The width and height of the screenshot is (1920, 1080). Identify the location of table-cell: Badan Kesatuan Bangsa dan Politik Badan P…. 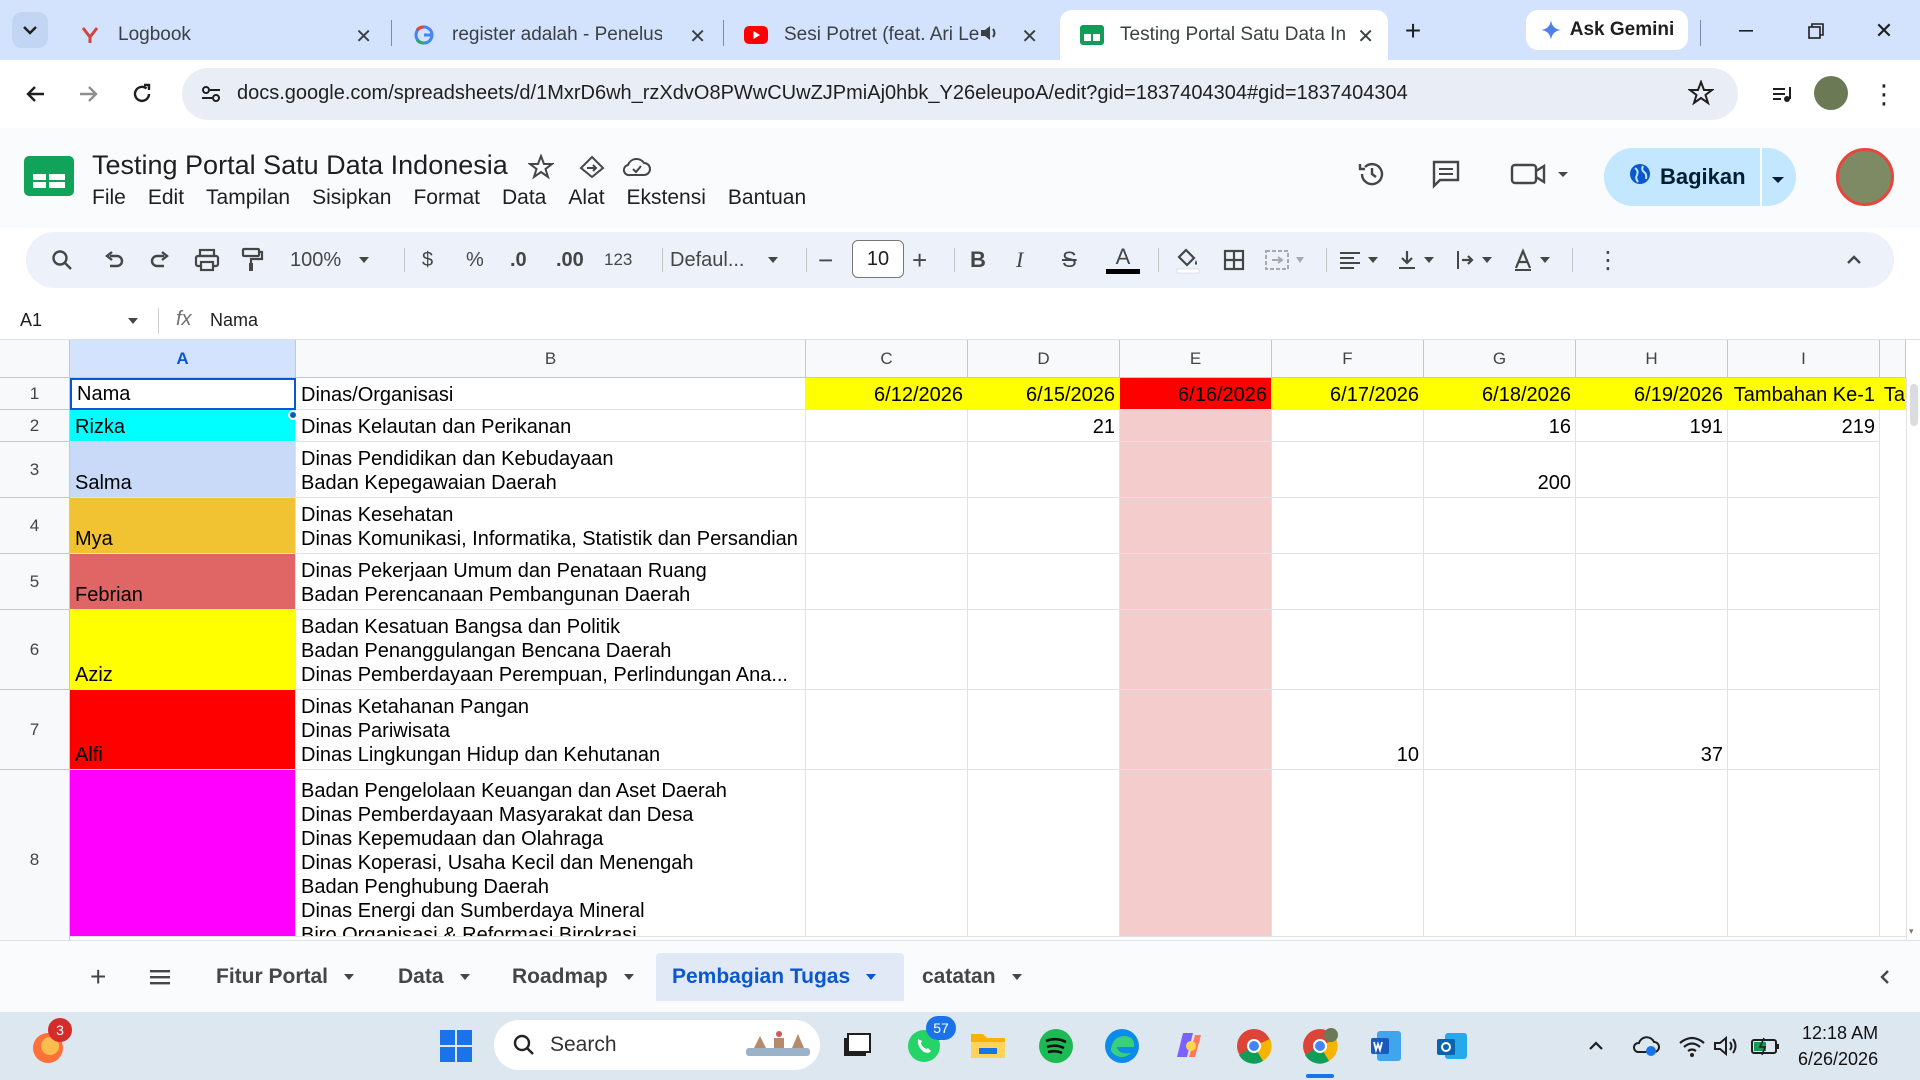
(551, 650).